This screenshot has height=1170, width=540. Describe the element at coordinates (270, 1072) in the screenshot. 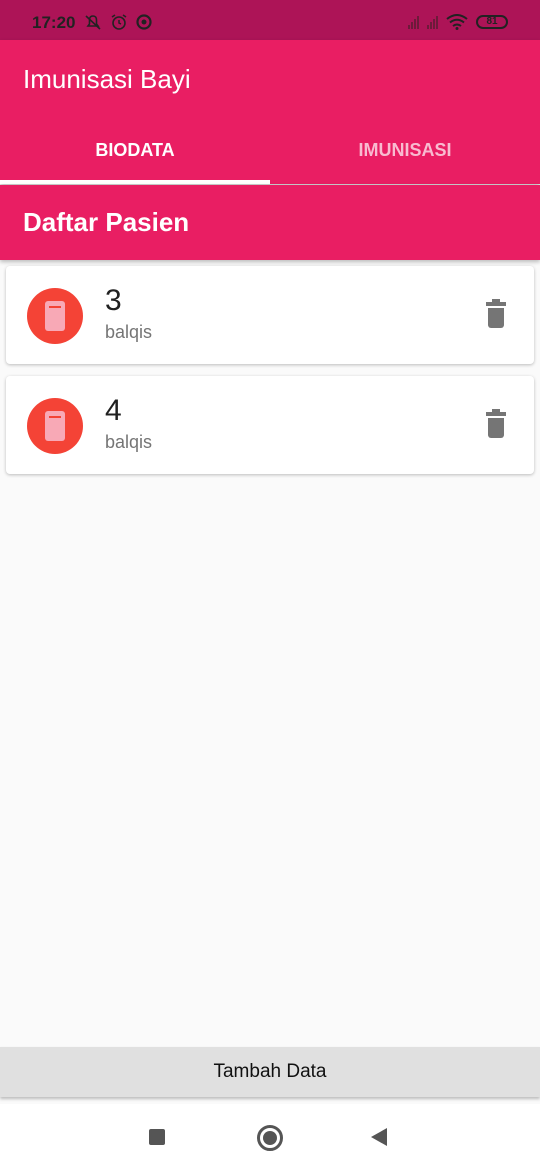

I see `add-data-button: Tambah Data` at that location.